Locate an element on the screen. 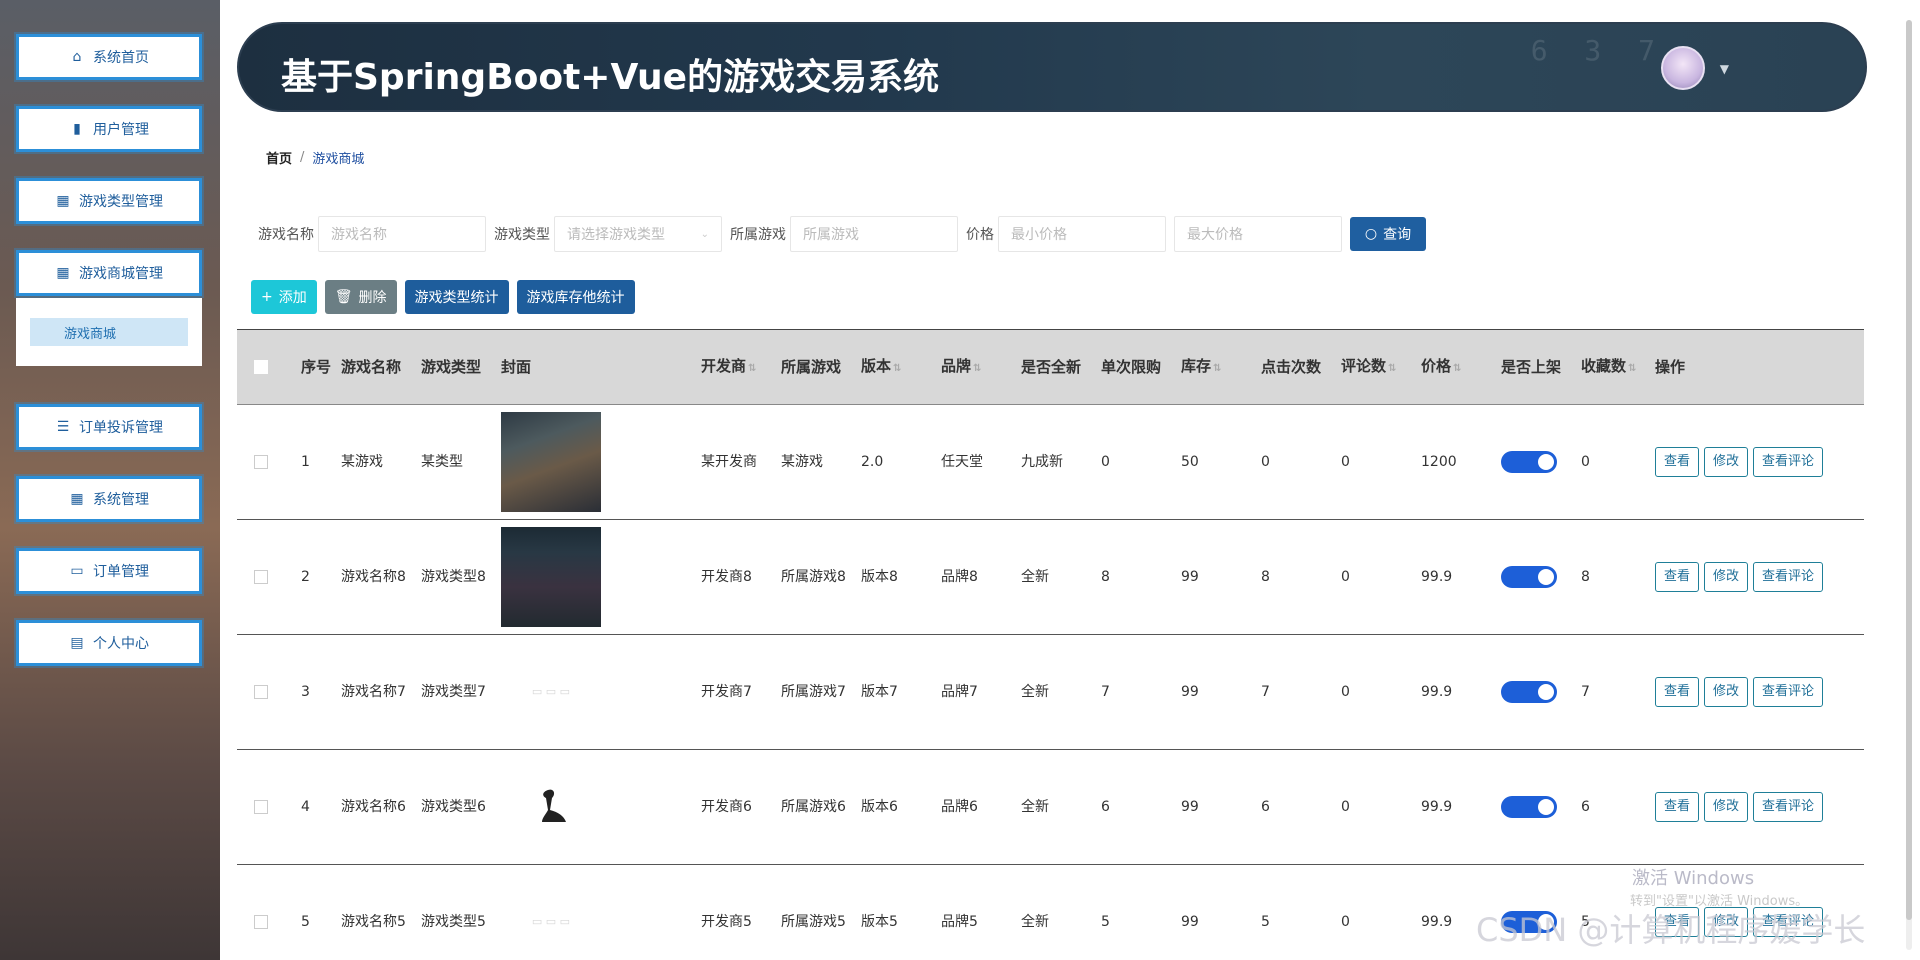 Image resolution: width=1920 pixels, height=960 pixels. cell-cover: ▭ ▭ ▭ is located at coordinates (595, 916).